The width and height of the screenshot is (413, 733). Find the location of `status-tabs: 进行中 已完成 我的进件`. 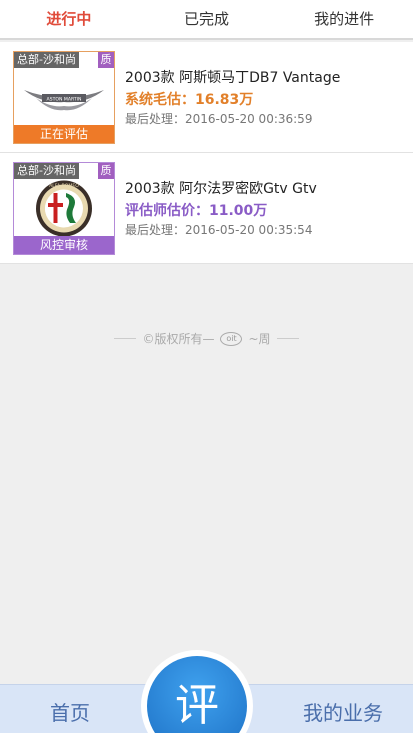

status-tabs: 进行中 已完成 我的进件 is located at coordinates (206, 20).